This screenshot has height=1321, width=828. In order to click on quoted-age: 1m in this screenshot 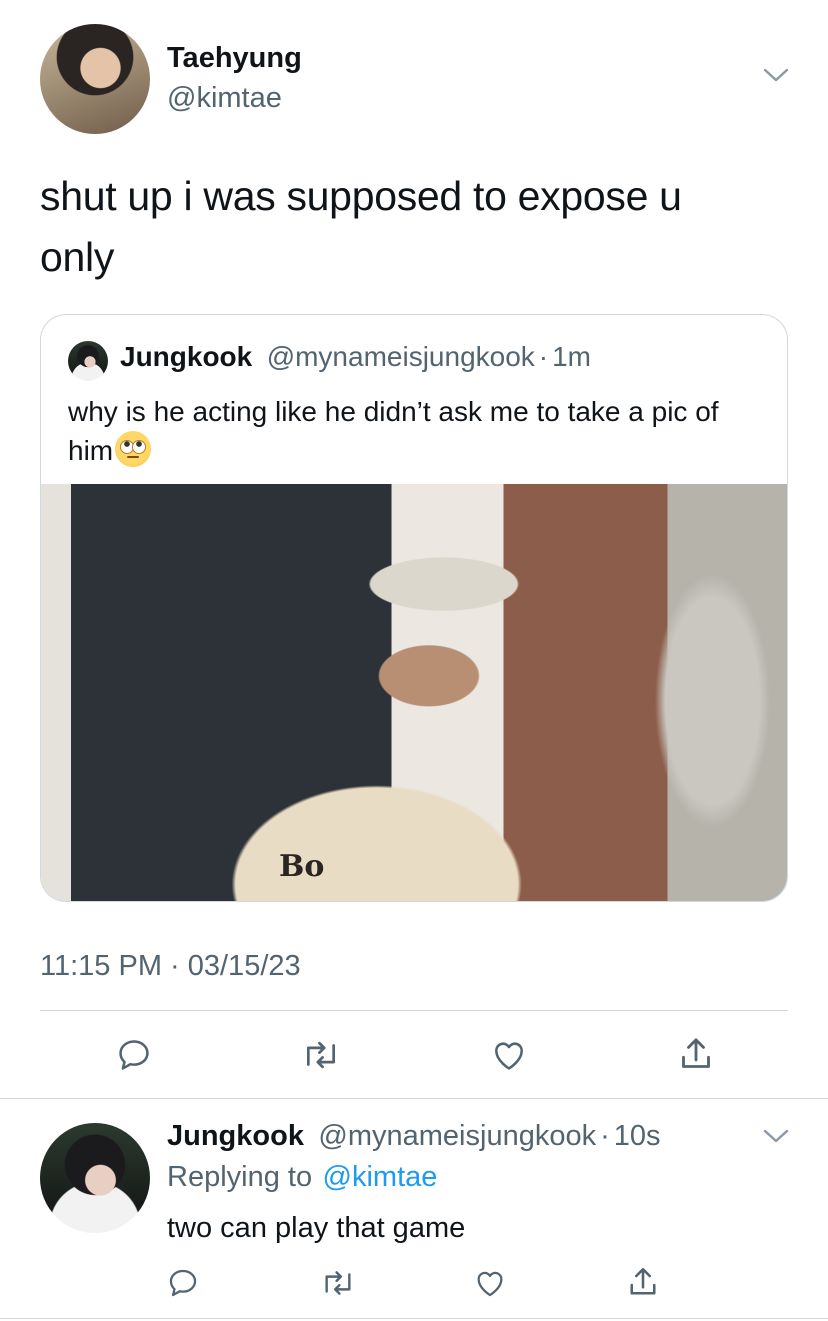, I will do `click(572, 356)`.